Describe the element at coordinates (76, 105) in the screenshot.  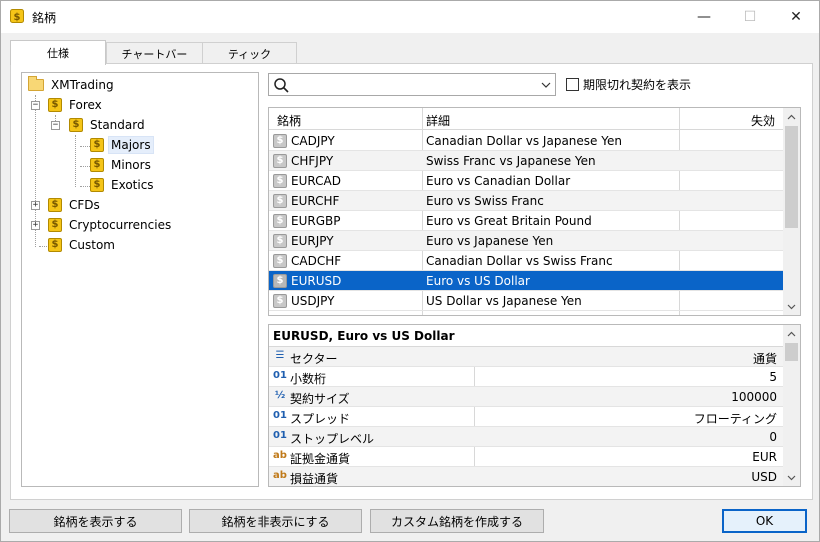
I see `tree-item-forex: $ Forex` at that location.